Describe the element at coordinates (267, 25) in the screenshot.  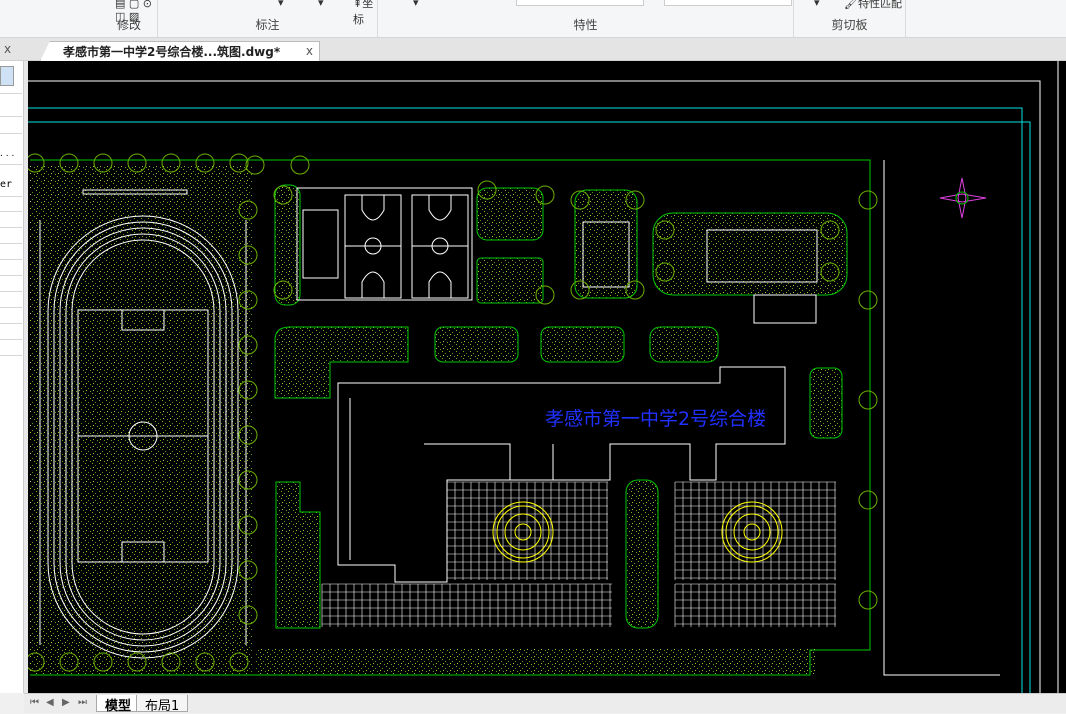
I see `group-label: 标注` at that location.